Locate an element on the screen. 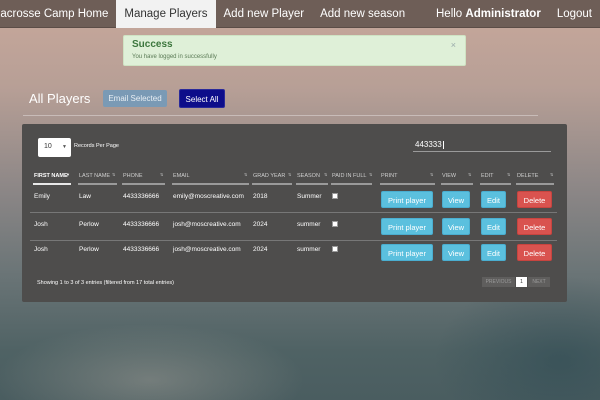  nav-right-group: Hello Administrator Logout is located at coordinates (514, 14).